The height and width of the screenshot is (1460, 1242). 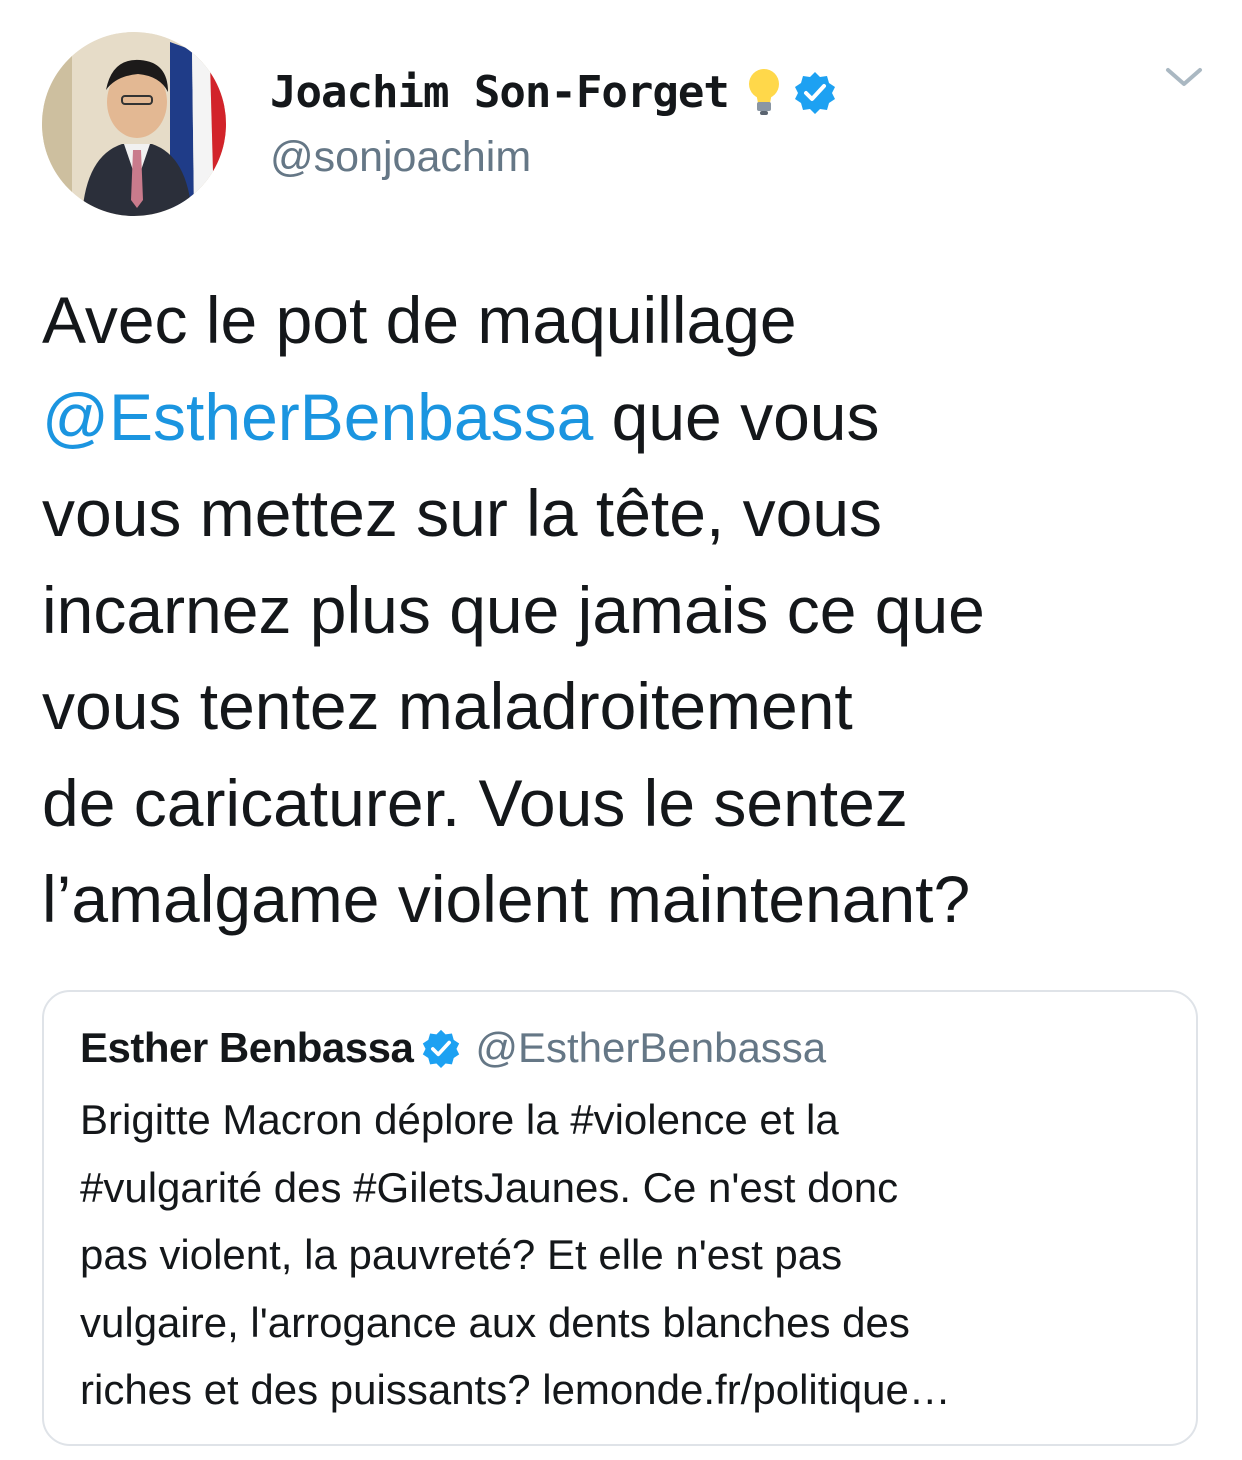 What do you see at coordinates (651, 1047) in the screenshot?
I see `quoted-handle: @EstherBenbassa` at bounding box center [651, 1047].